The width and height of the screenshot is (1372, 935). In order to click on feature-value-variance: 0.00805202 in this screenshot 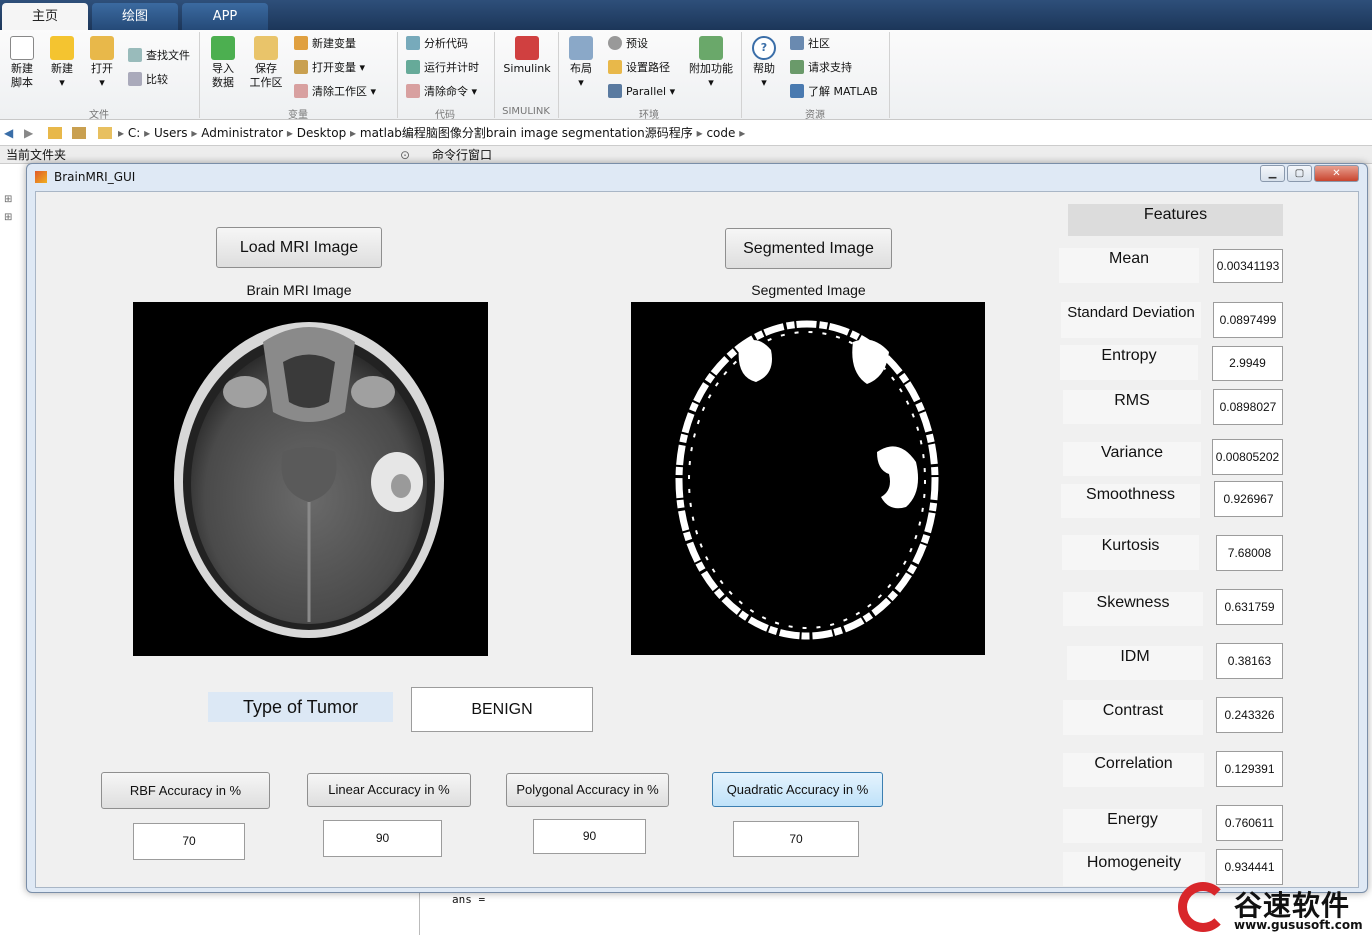, I will do `click(1247, 457)`.